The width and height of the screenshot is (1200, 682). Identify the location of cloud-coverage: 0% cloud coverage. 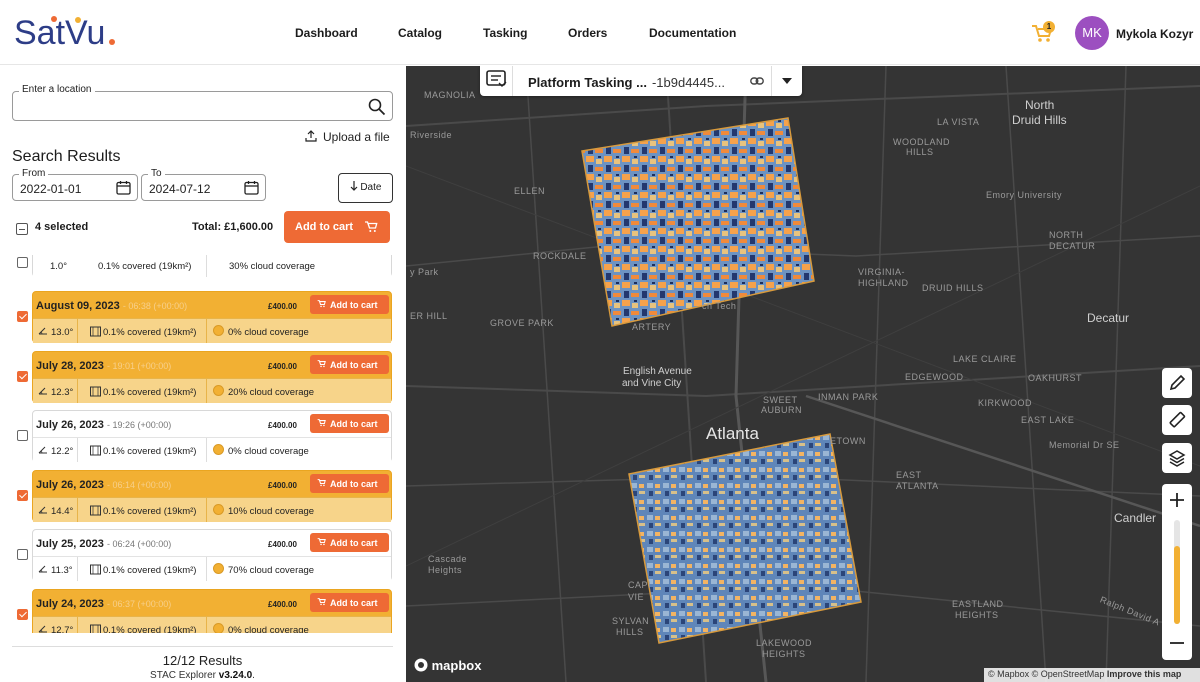
(268, 332).